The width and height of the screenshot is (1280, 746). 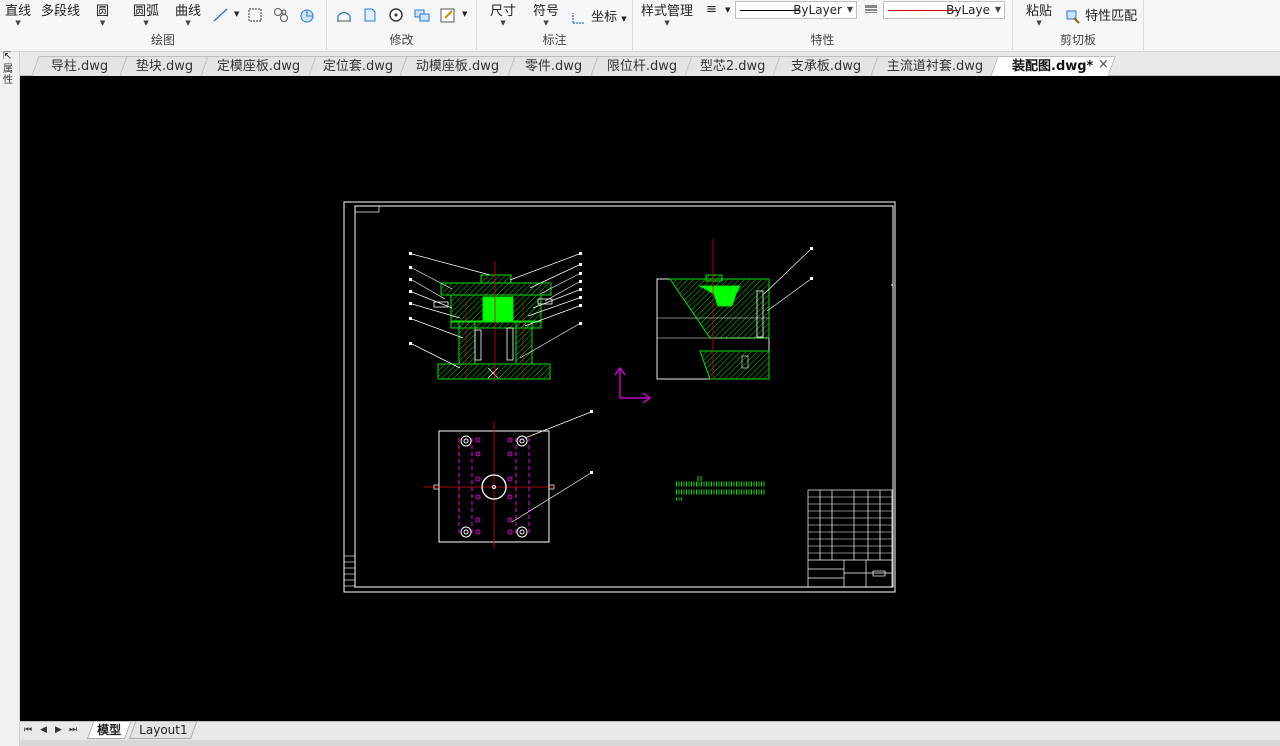 What do you see at coordinates (7, 56) in the screenshot?
I see `pin-icon: ⇱` at bounding box center [7, 56].